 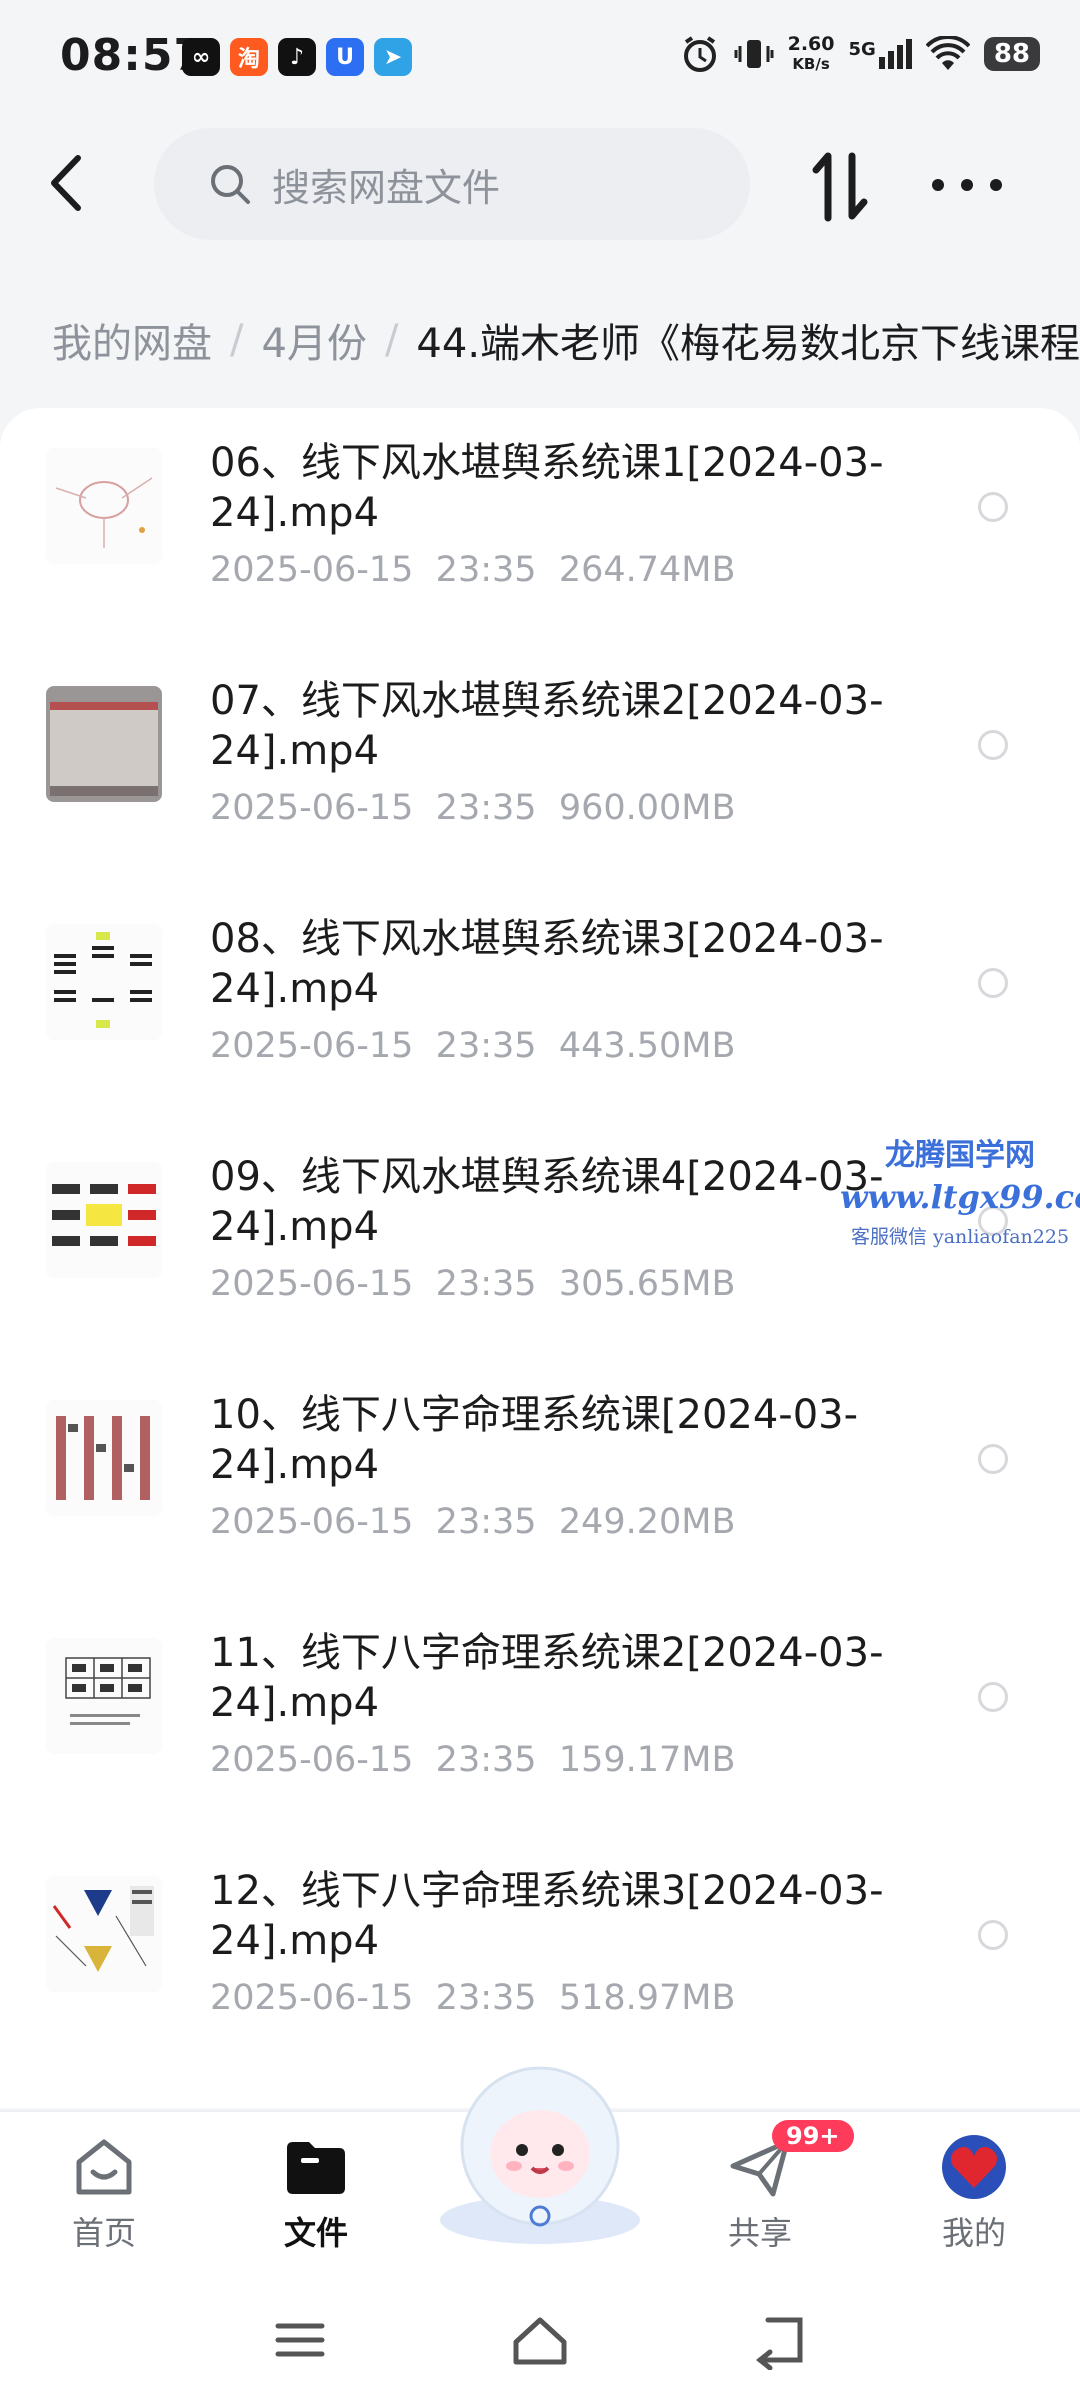 What do you see at coordinates (967, 185) in the screenshot?
I see `more-options-icon` at bounding box center [967, 185].